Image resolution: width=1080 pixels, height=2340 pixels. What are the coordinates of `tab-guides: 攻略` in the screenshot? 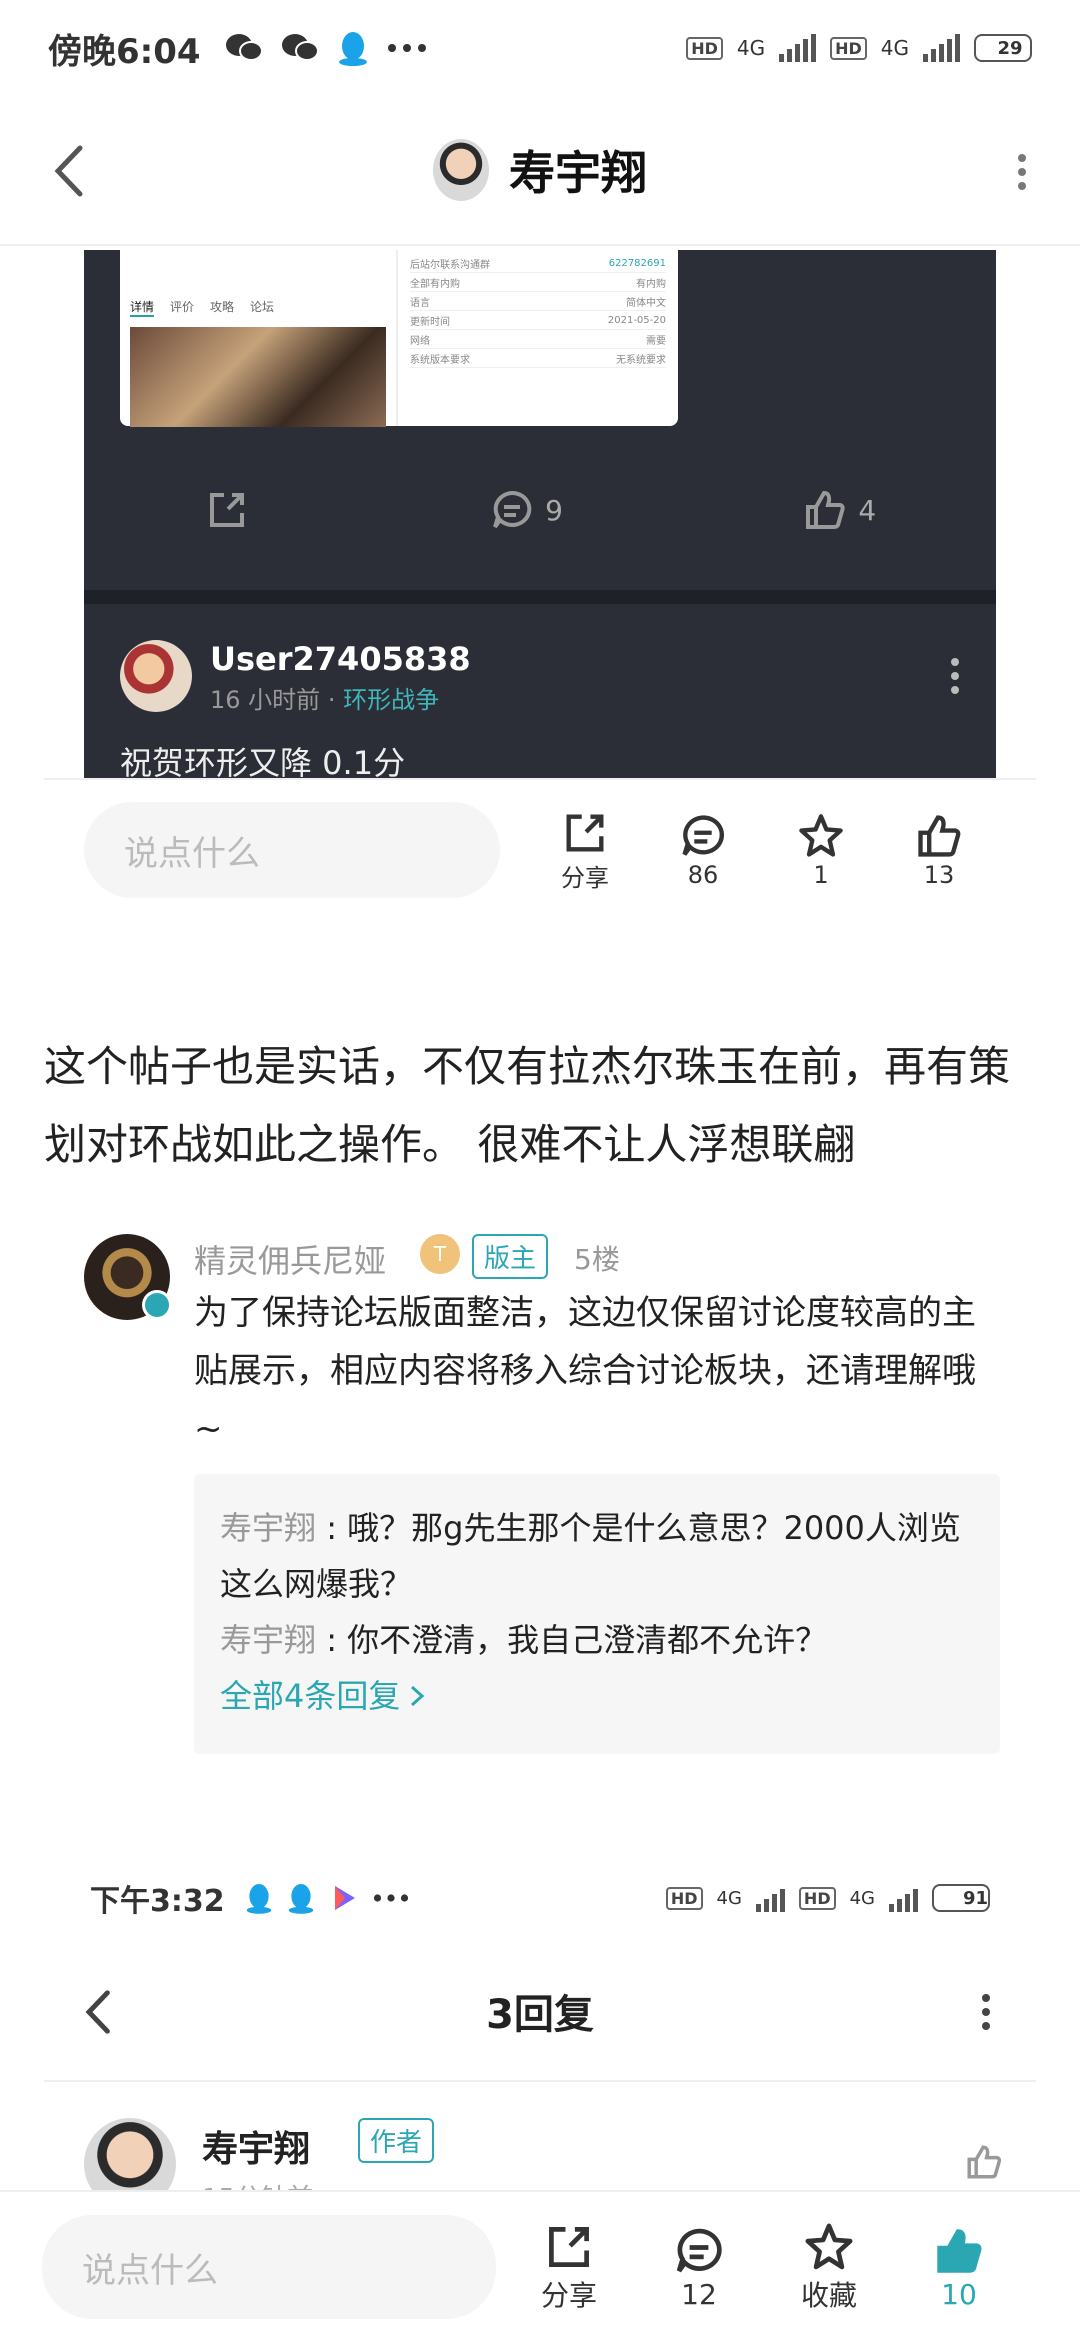 It's located at (222, 307).